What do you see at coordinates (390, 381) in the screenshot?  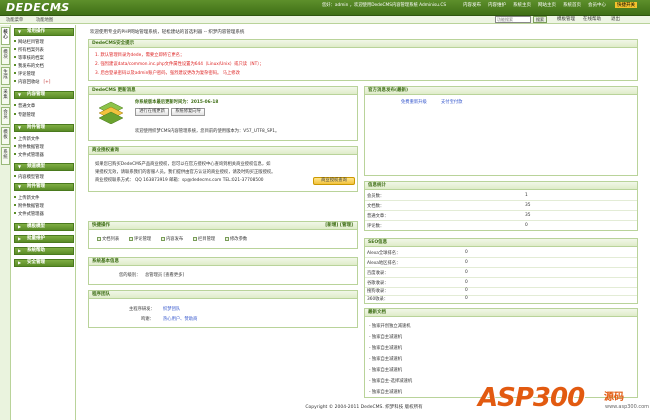 I see `doc-link: - 独家自主-选择减速机` at bounding box center [390, 381].